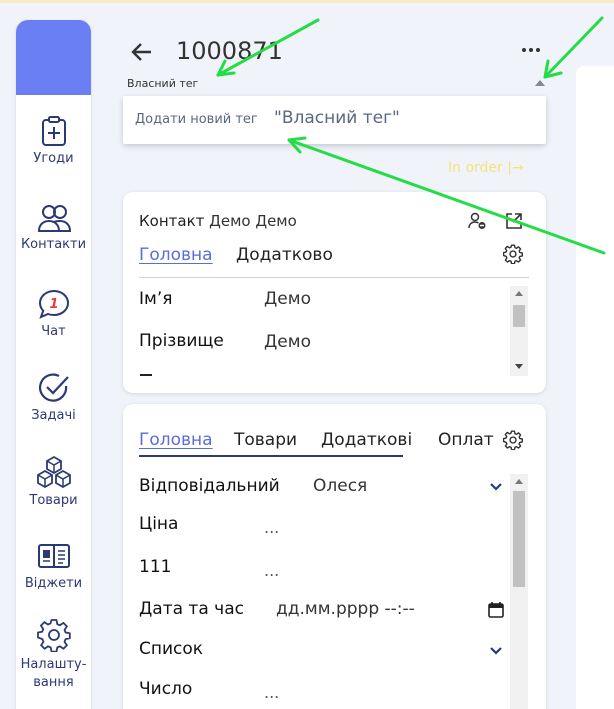 This screenshot has height=709, width=614. I want to click on number-label: Число, so click(166, 689).